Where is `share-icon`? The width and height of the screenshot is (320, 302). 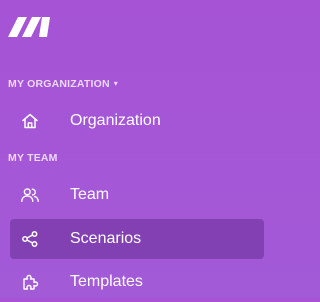 share-icon is located at coordinates (30, 239).